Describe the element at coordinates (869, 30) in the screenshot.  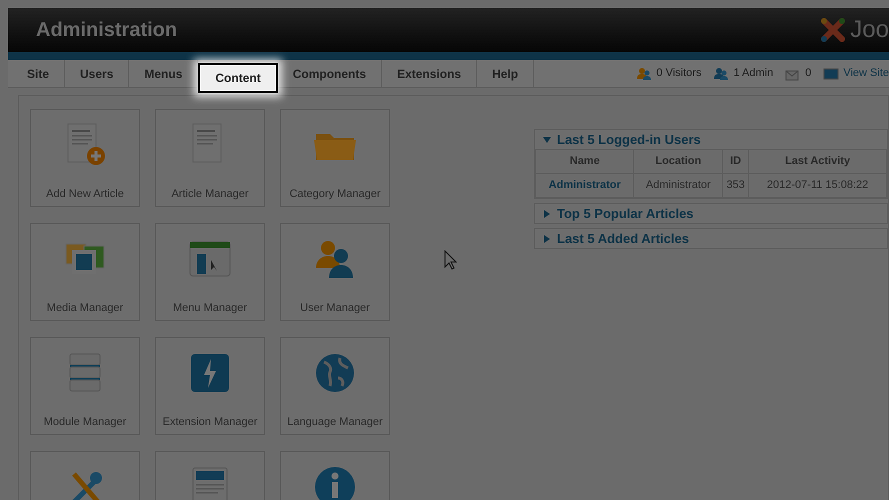
I see `logo-text: Joo` at that location.